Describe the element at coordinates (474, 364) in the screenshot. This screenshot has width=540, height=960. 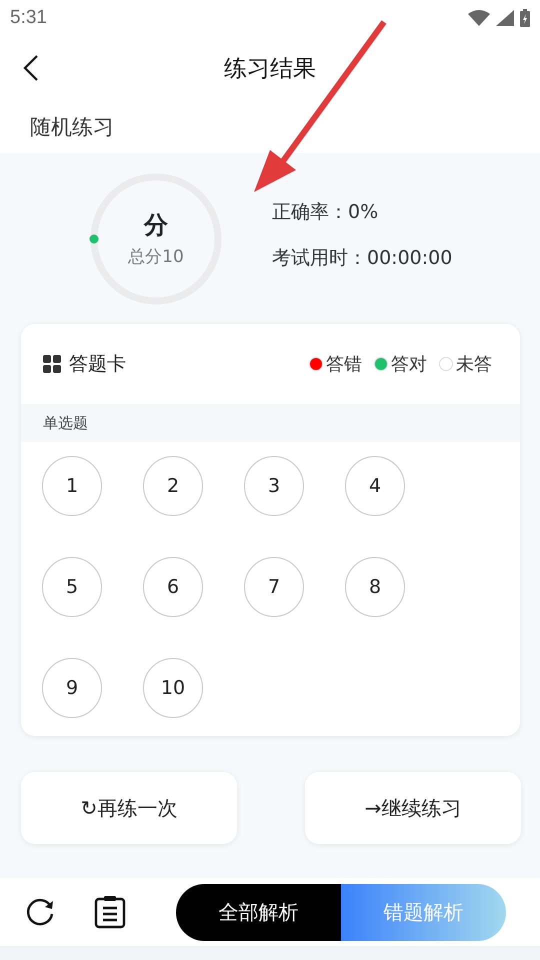
I see `legend-label: 未答` at that location.